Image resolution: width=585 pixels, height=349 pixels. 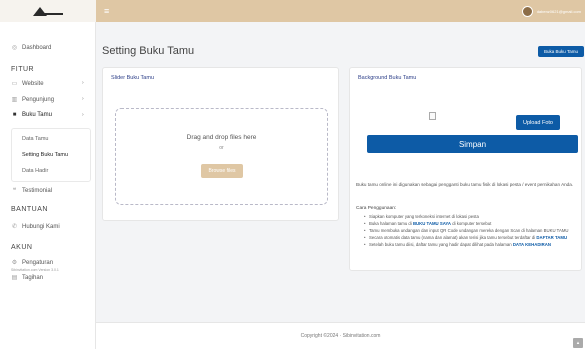 I want to click on brand-logo, so click(x=48, y=11).